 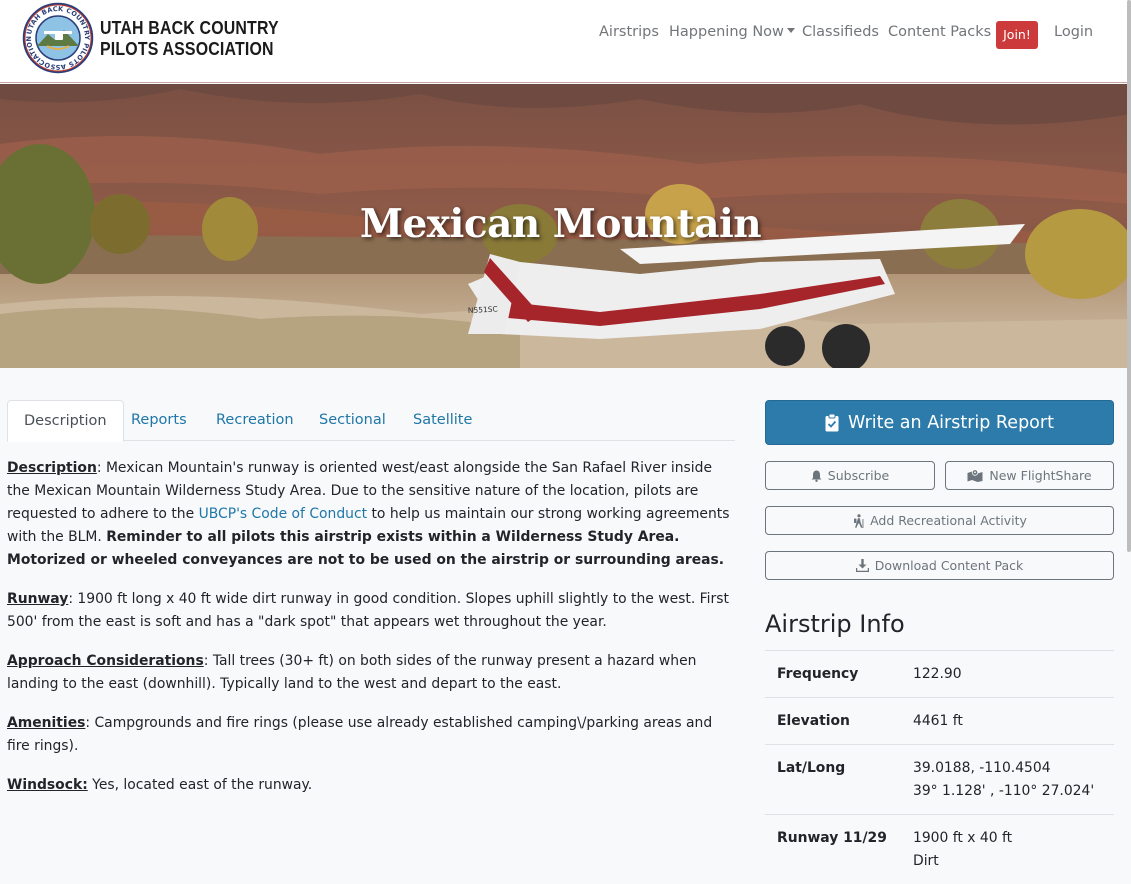 I want to click on nav-happening-now: Happening Now, so click(x=732, y=32).